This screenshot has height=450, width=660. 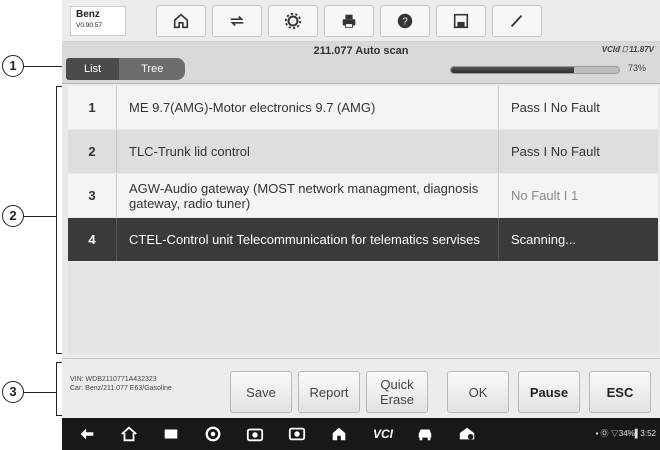 What do you see at coordinates (620, 392) in the screenshot?
I see `esc-button: ESC` at bounding box center [620, 392].